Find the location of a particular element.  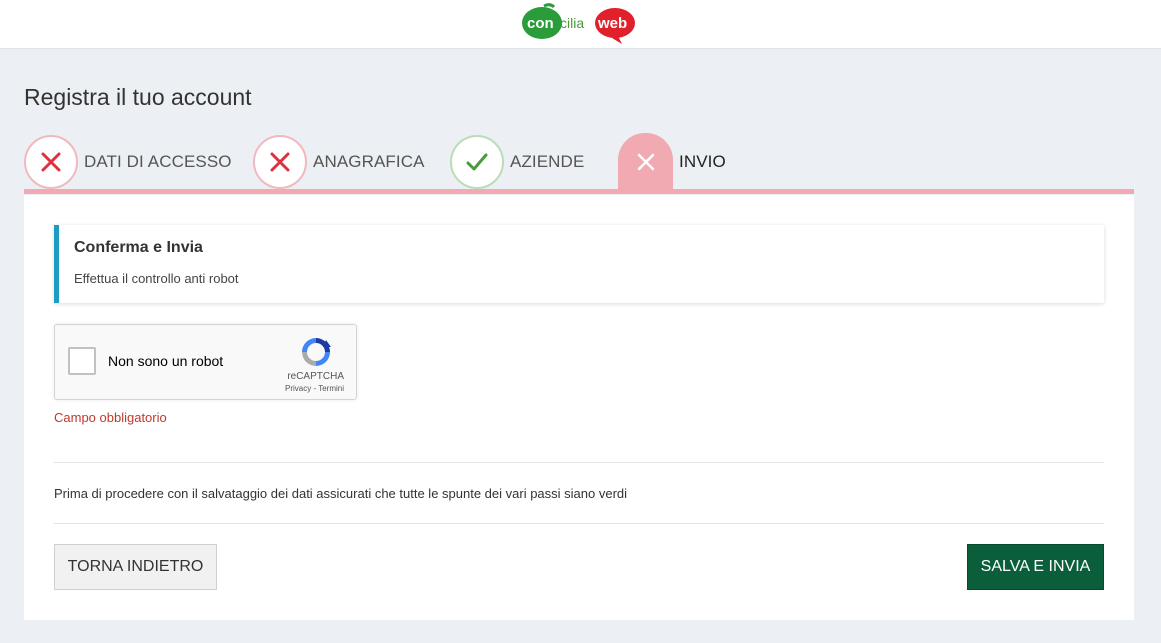

logo-text-cilia: cilia is located at coordinates (572, 23).